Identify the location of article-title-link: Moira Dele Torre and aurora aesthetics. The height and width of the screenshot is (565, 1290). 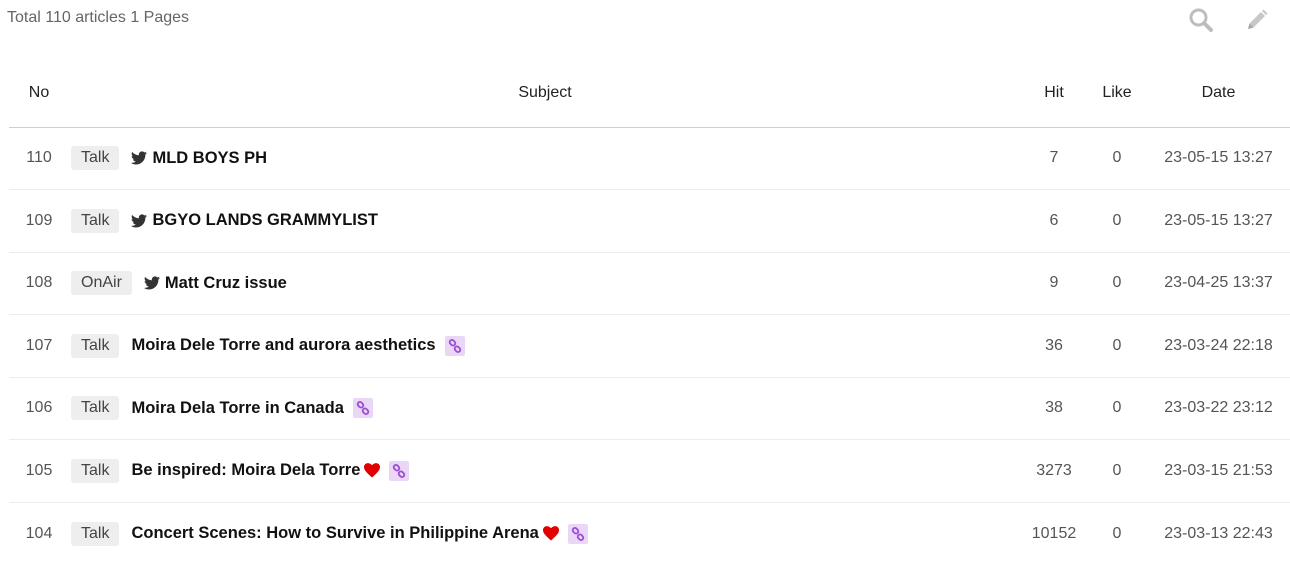
(283, 345).